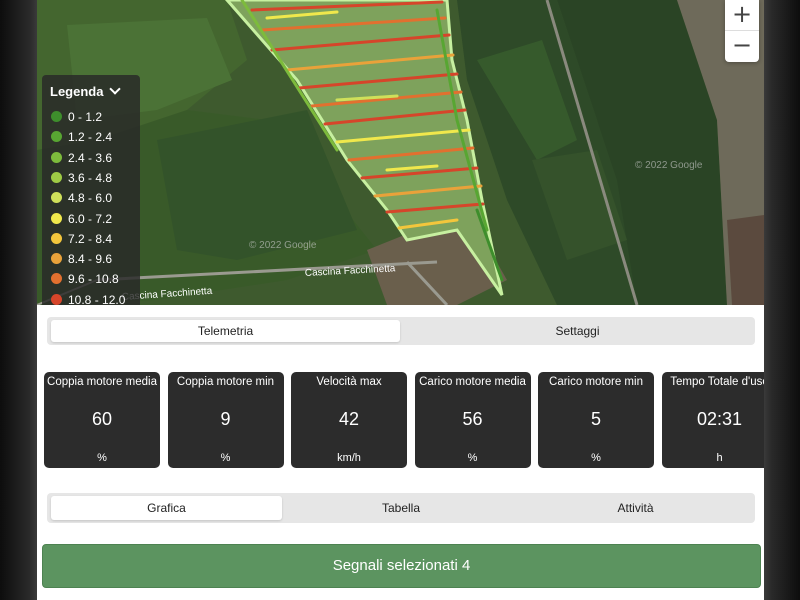 This screenshot has width=800, height=600. What do you see at coordinates (472, 382) in the screenshot?
I see `metric-label: Carico motore media` at bounding box center [472, 382].